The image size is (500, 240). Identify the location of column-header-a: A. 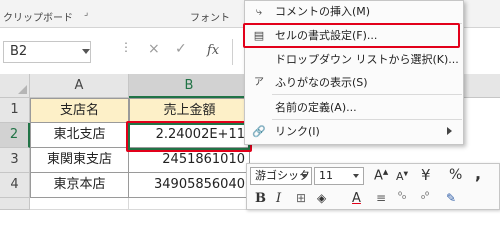
(79, 86).